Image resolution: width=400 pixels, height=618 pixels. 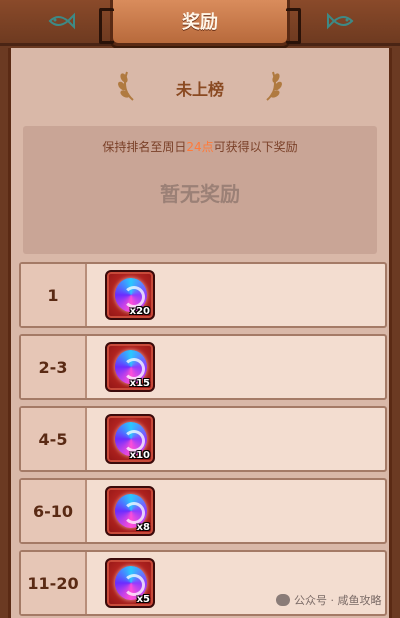 I want to click on title-plate: 奖励, so click(x=200, y=23).